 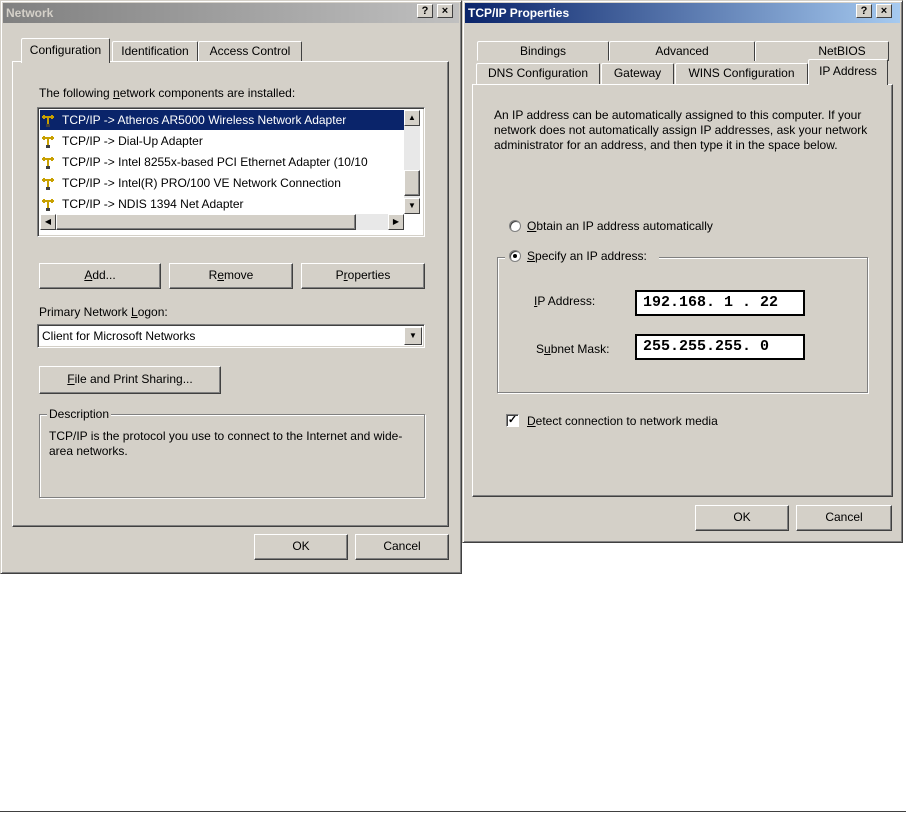 What do you see at coordinates (231, 276) in the screenshot?
I see `remove-button: Remove` at bounding box center [231, 276].